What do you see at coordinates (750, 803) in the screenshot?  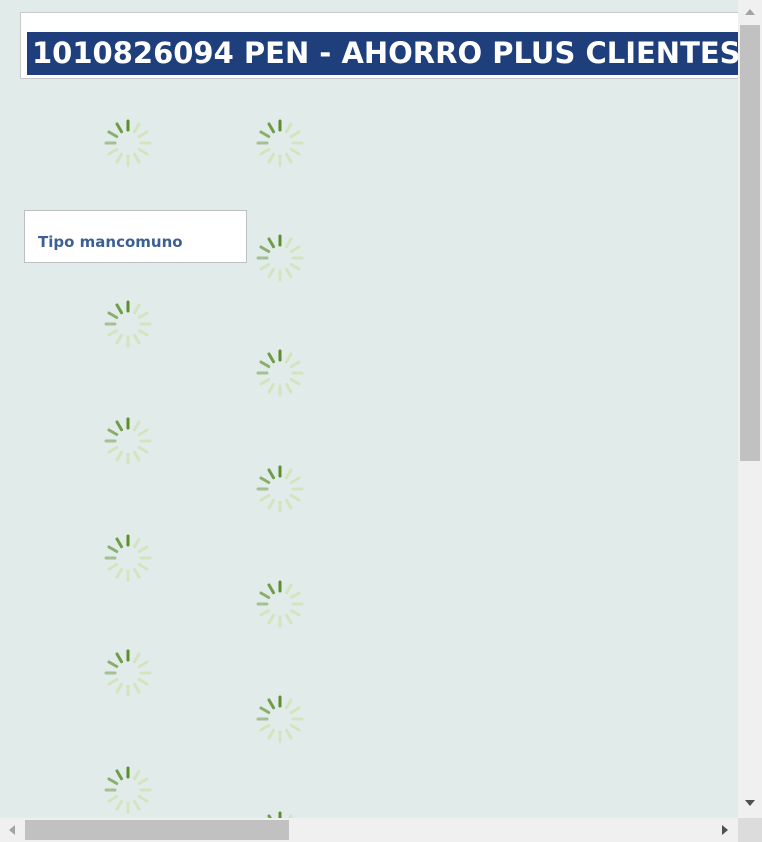 I see `scroll-down-arrow-icon` at bounding box center [750, 803].